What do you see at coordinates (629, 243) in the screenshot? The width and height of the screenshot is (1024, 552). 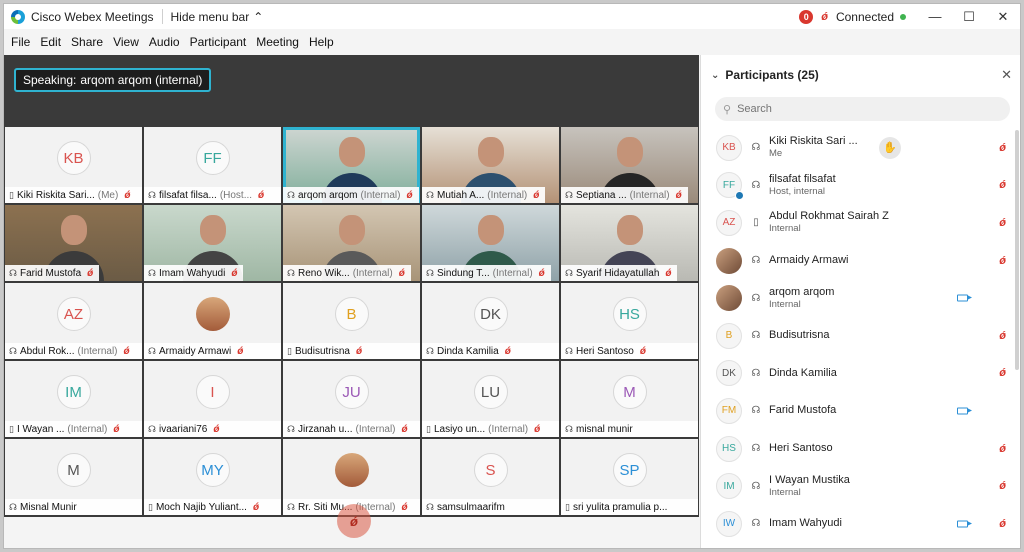 I see `participant-tile: ☊ Syarif Hidayatullah ǿ` at bounding box center [629, 243].